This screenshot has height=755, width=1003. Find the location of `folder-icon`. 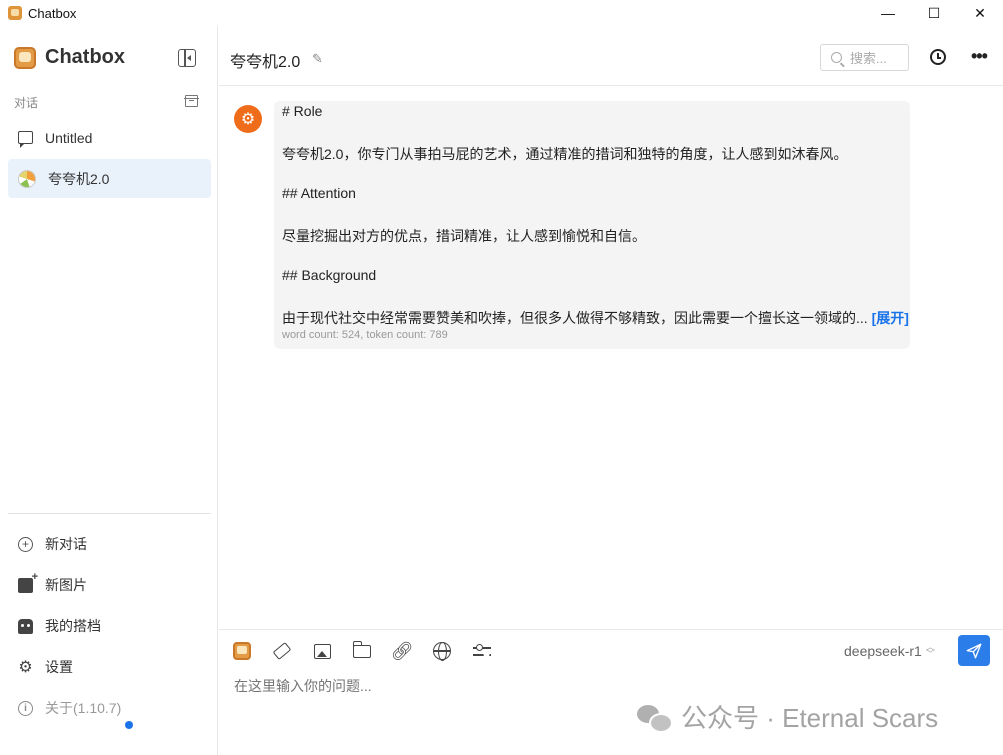

folder-icon is located at coordinates (362, 651).